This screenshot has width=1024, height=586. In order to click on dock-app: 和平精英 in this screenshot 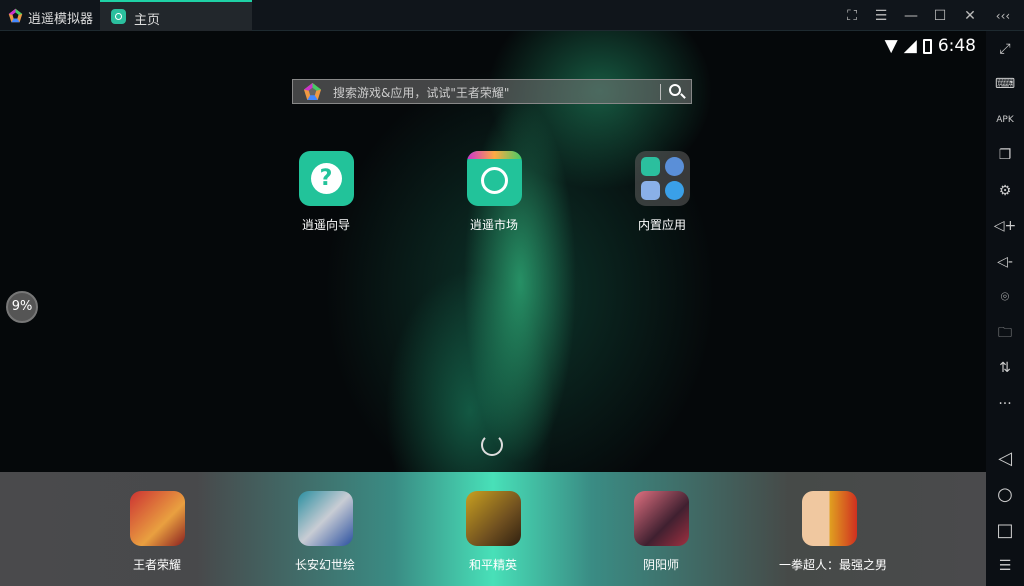, I will do `click(493, 532)`.